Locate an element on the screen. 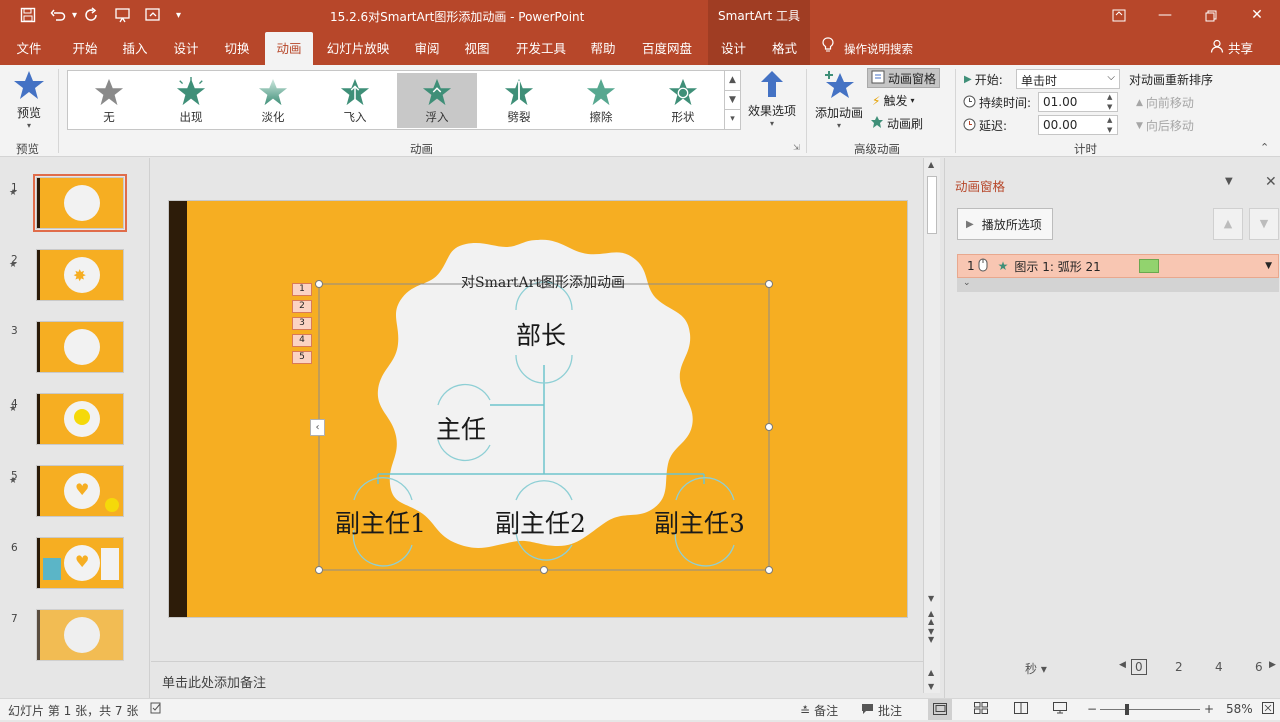  animation-list-item: 1 ★ 图示 1: 弧形 21 ▼ is located at coordinates (1118, 266).